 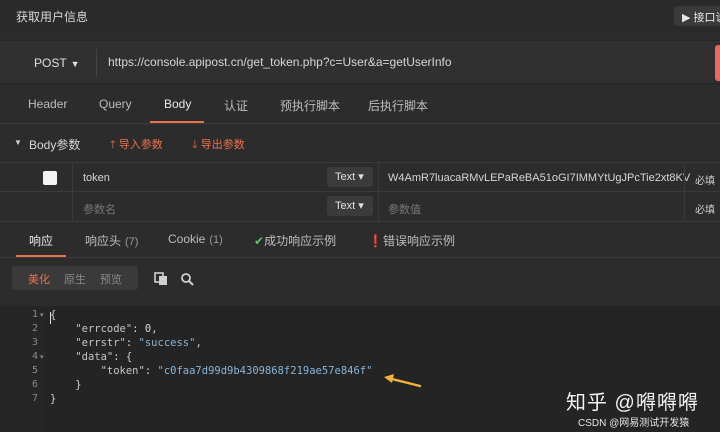 What do you see at coordinates (360, 279) in the screenshot?
I see `response-toolbar: 美化 原生 预览` at bounding box center [360, 279].